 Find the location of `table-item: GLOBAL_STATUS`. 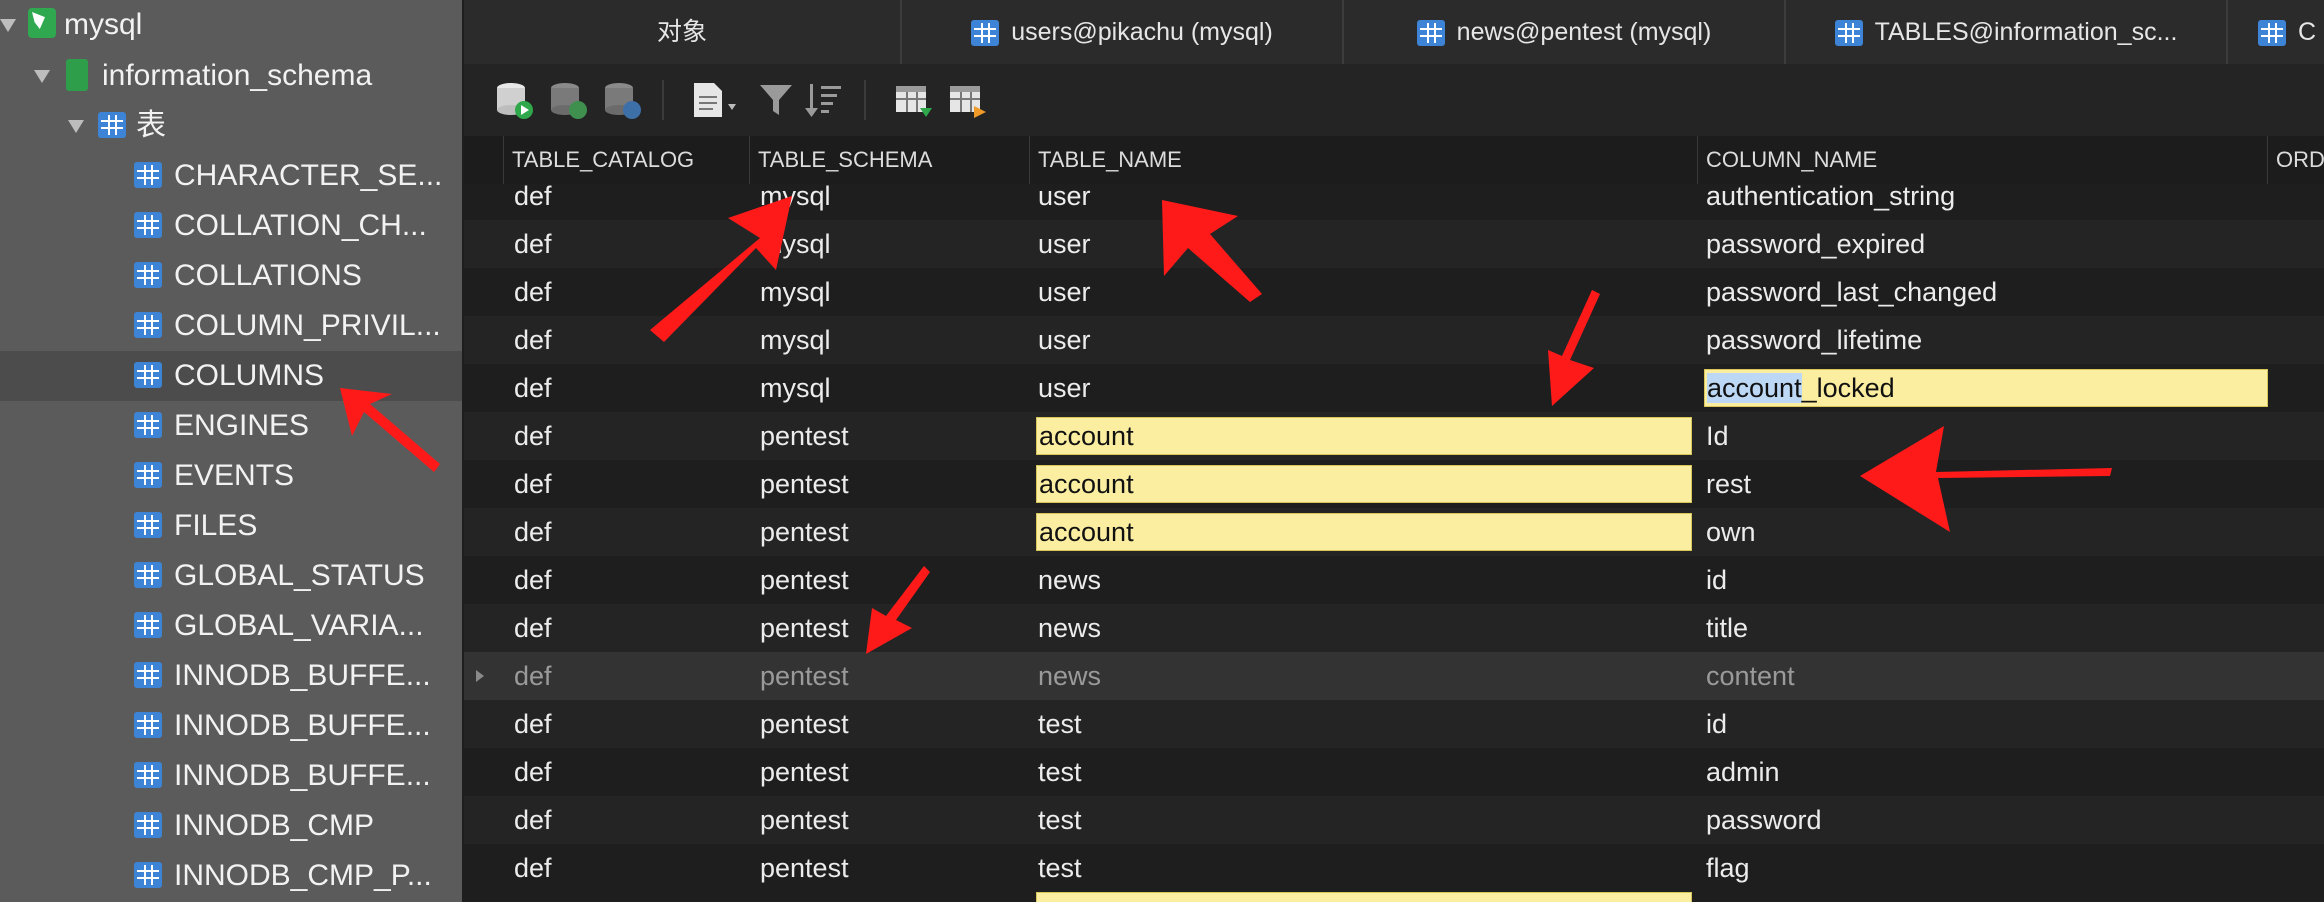

table-item: GLOBAL_STATUS is located at coordinates (231, 576).